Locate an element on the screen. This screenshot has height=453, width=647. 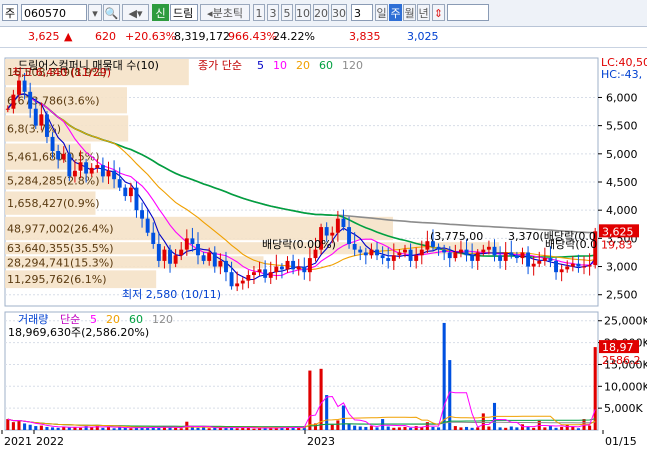
price-legend-label: 종가 단순 is located at coordinates (220, 65).